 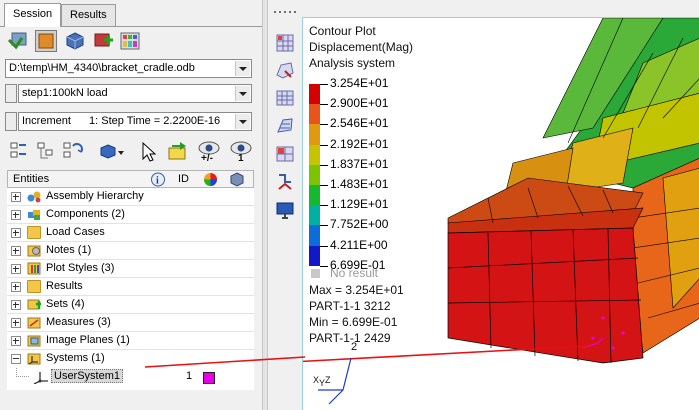 I want to click on contour-button, so click(x=285, y=43).